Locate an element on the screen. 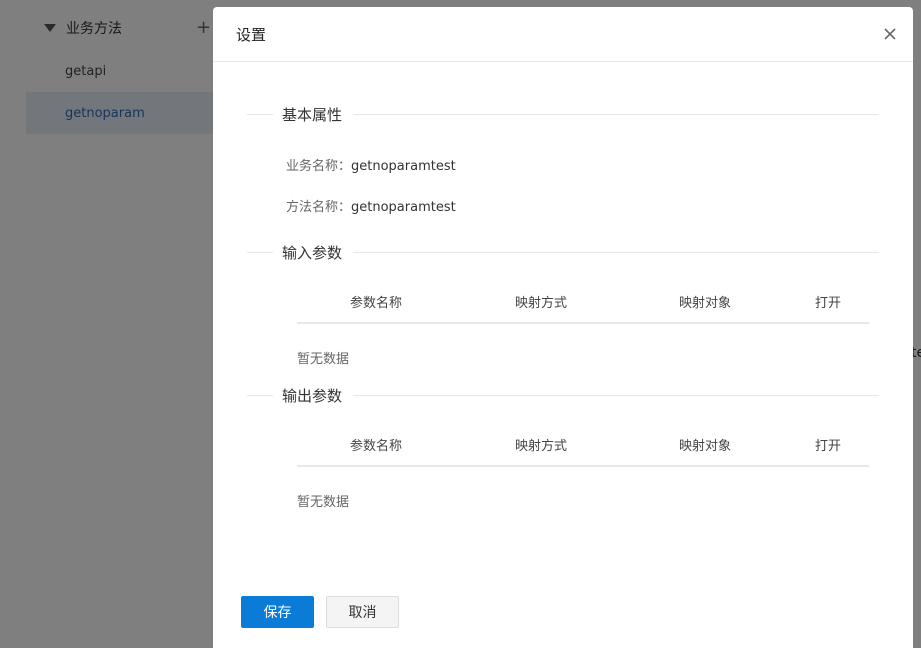 The image size is (921, 648). save-button: 保存 is located at coordinates (277, 612).